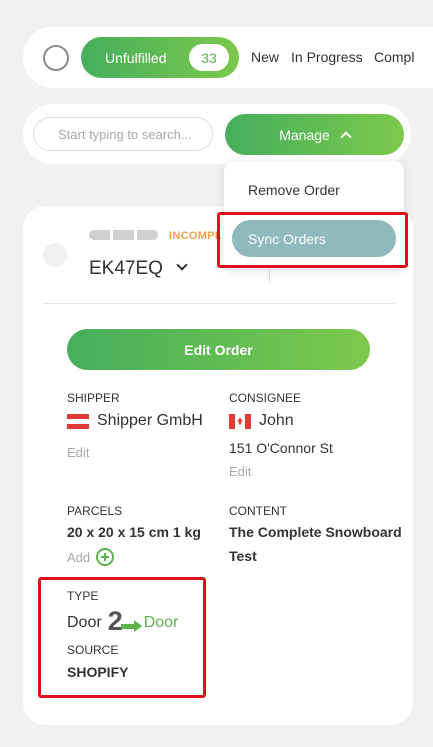 Image resolution: width=433 pixels, height=747 pixels. What do you see at coordinates (93, 398) in the screenshot?
I see `shipper-label: SHIPPER` at bounding box center [93, 398].